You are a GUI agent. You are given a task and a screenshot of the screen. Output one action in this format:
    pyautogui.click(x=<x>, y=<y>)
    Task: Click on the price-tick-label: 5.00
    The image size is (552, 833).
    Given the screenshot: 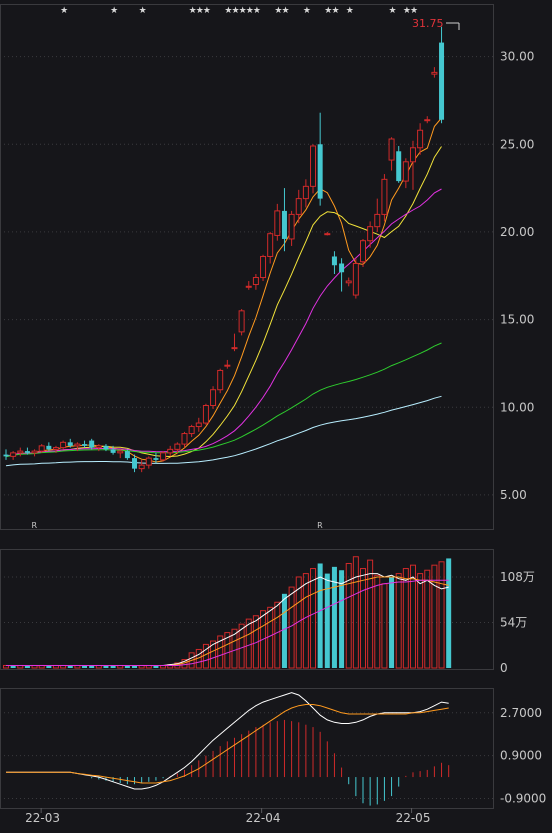 What is the action you would take?
    pyautogui.click(x=513, y=495)
    